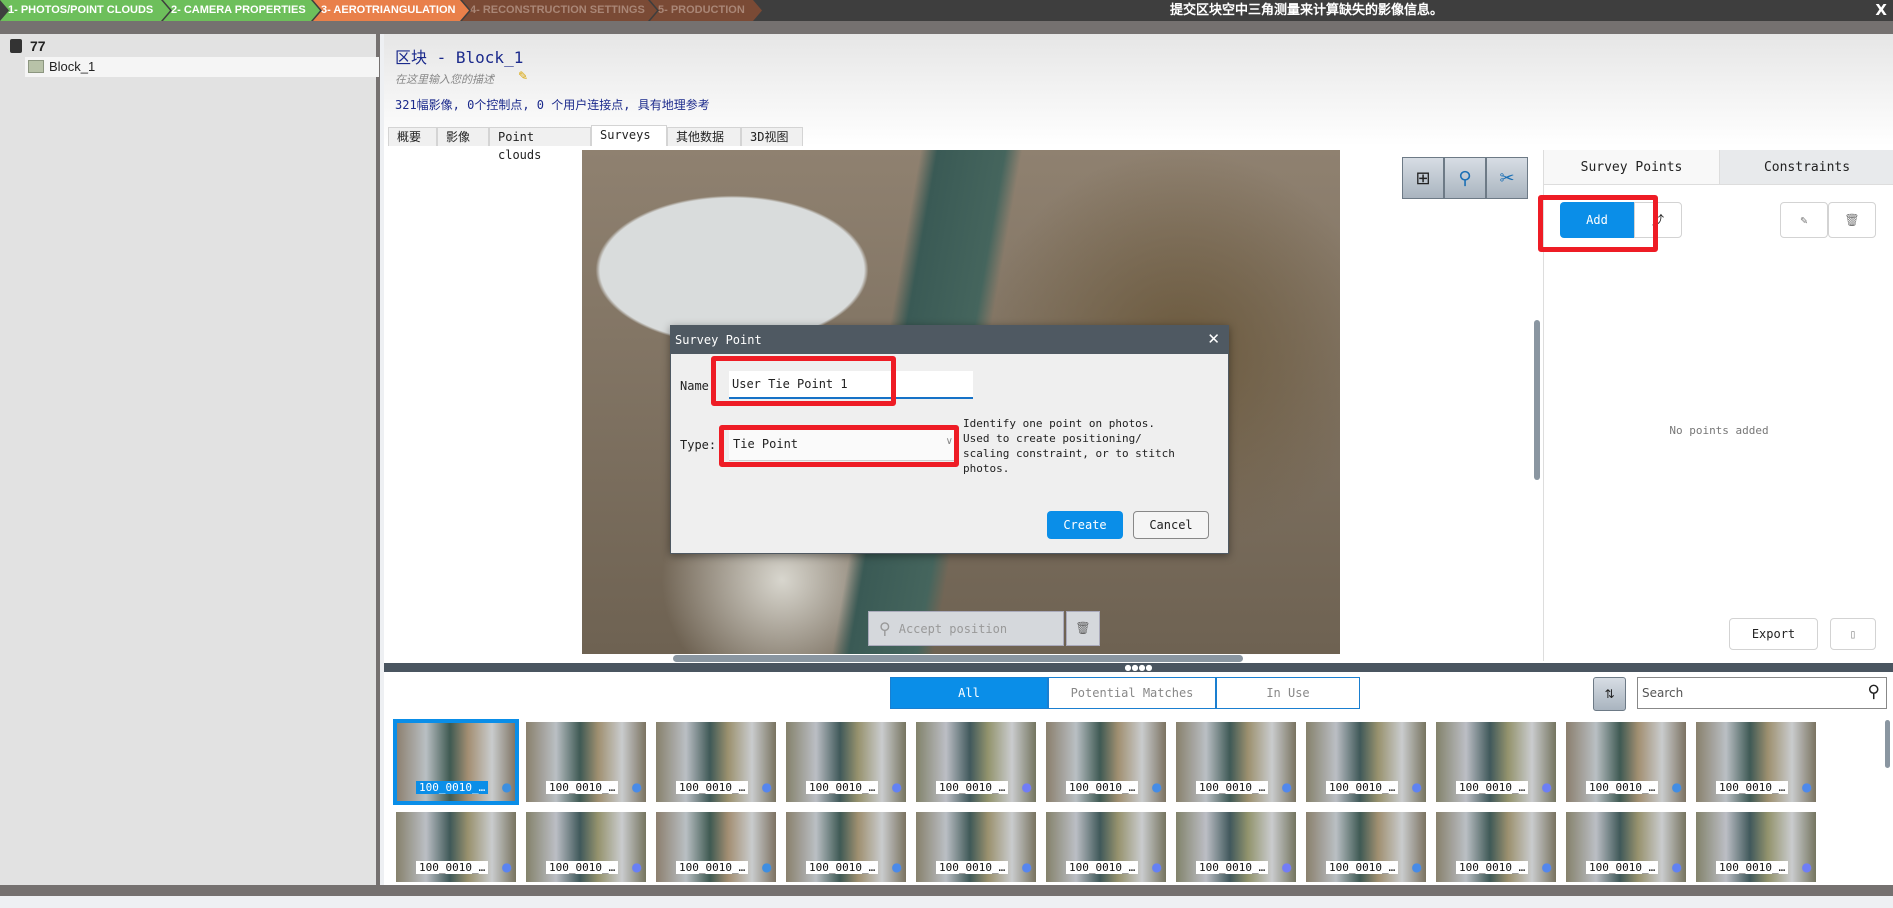 The width and height of the screenshot is (1893, 908). I want to click on filter-tab-potential-matches: Potential Matches, so click(1132, 693).